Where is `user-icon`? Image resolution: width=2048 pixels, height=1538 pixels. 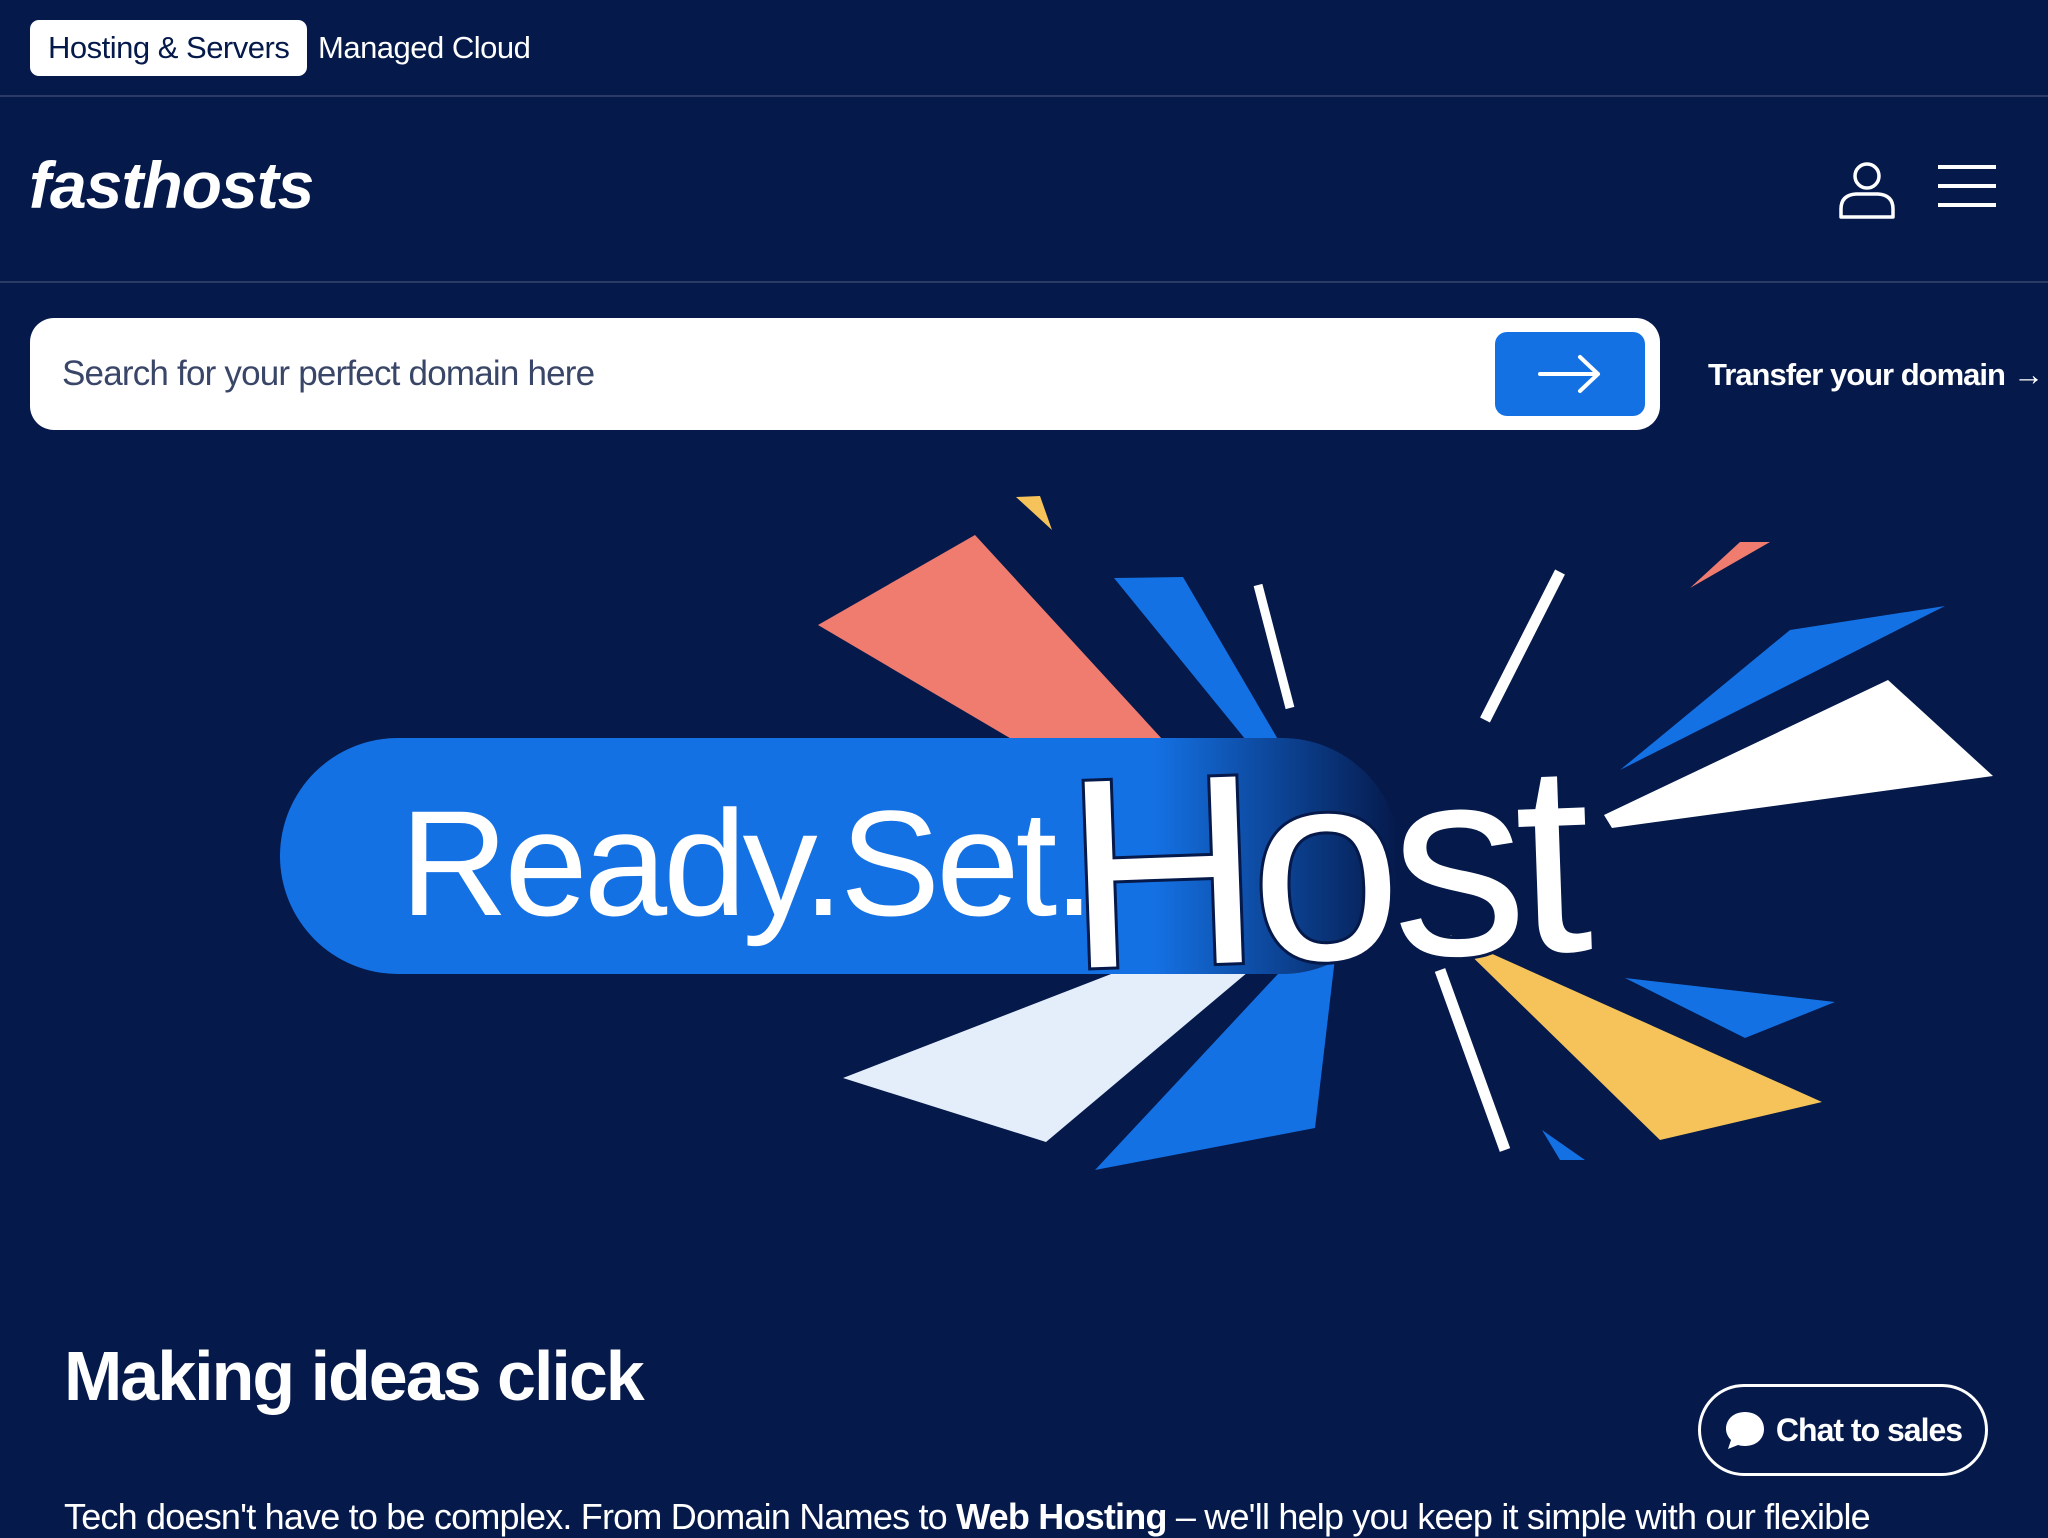
user-icon is located at coordinates (1867, 190).